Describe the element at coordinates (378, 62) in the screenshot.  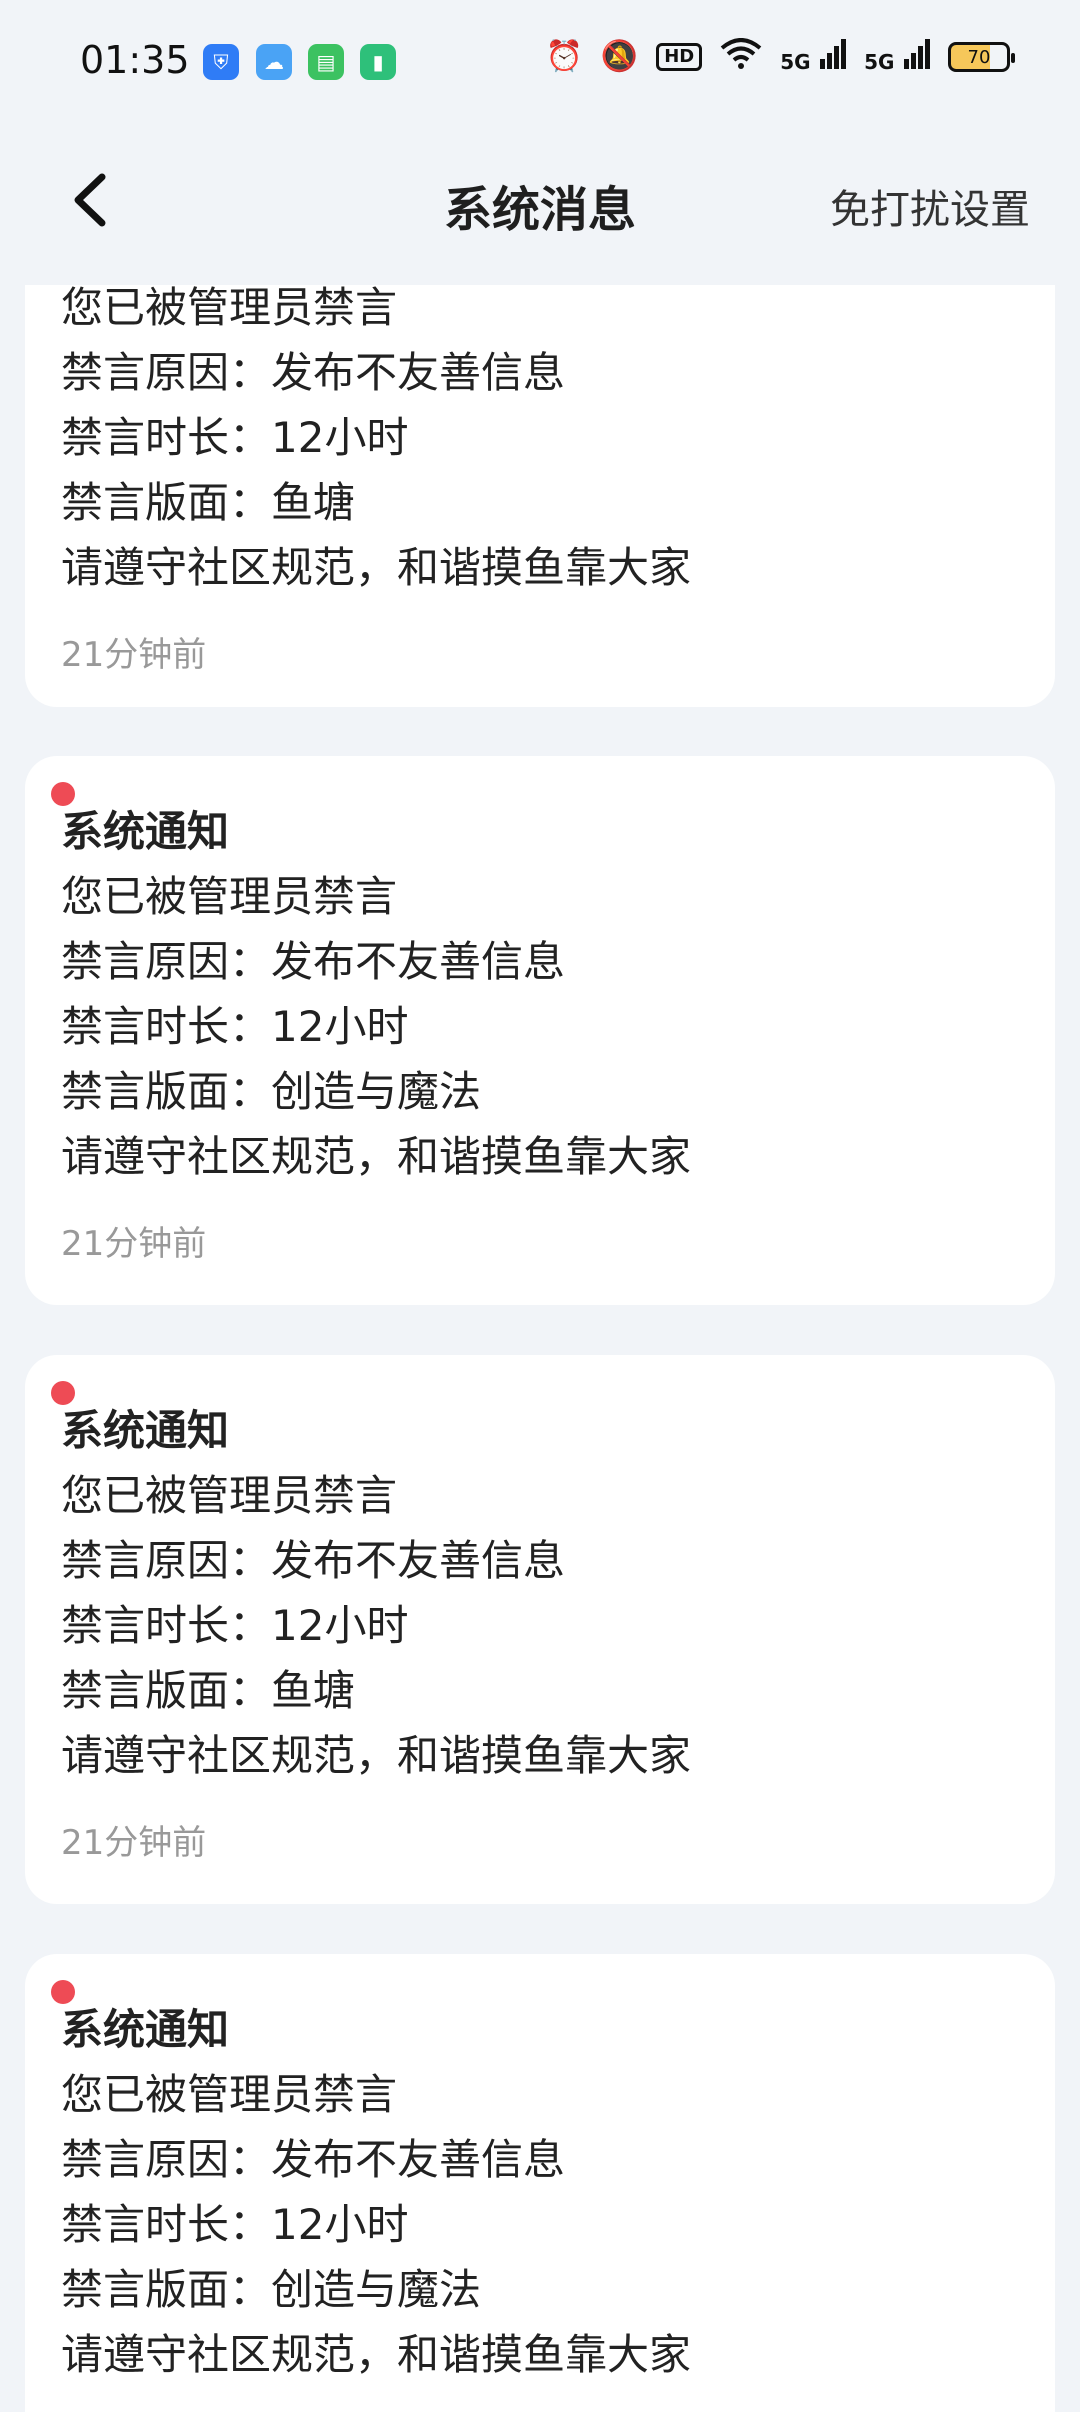
I see `battery-saver-app-icon: ▮` at that location.